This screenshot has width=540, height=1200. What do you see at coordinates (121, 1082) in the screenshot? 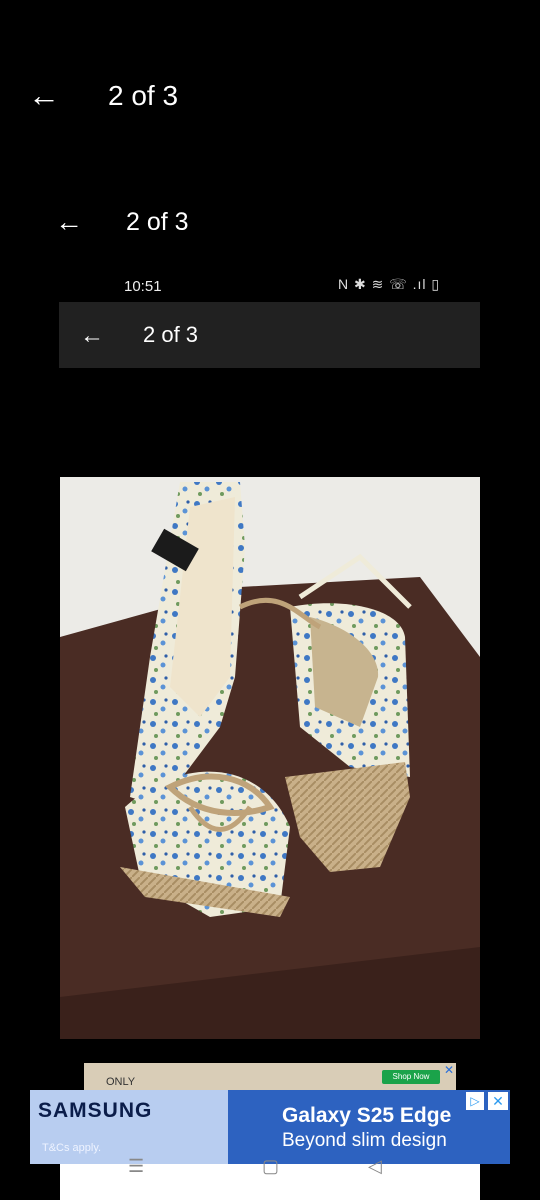
I see `ad-brand-only: ONLY` at bounding box center [121, 1082].